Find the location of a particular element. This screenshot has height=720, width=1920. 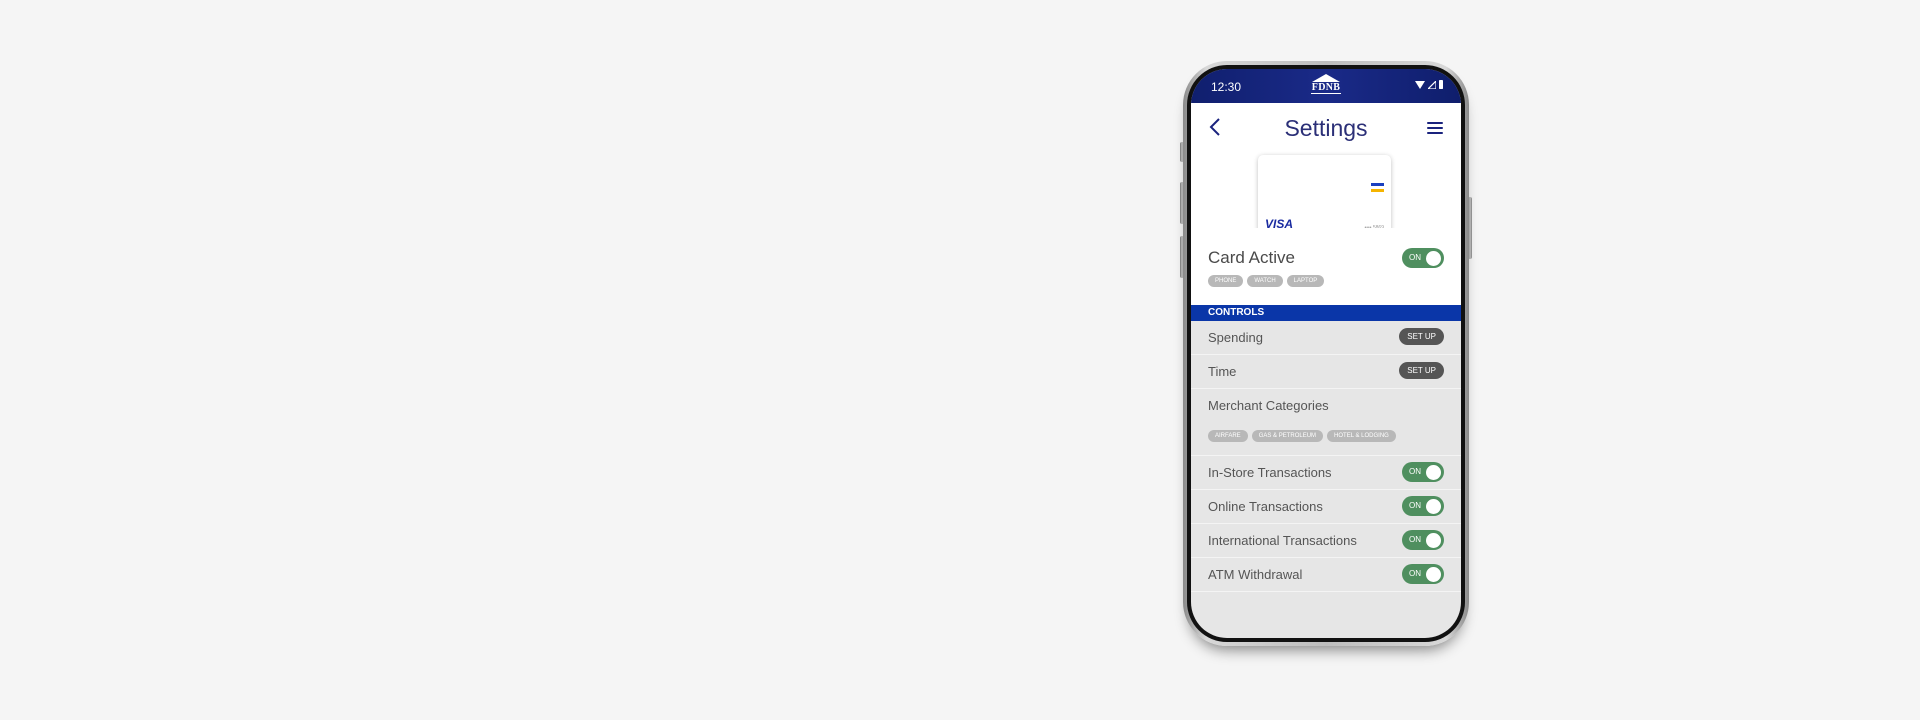

battery-icon is located at coordinates (1441, 84).